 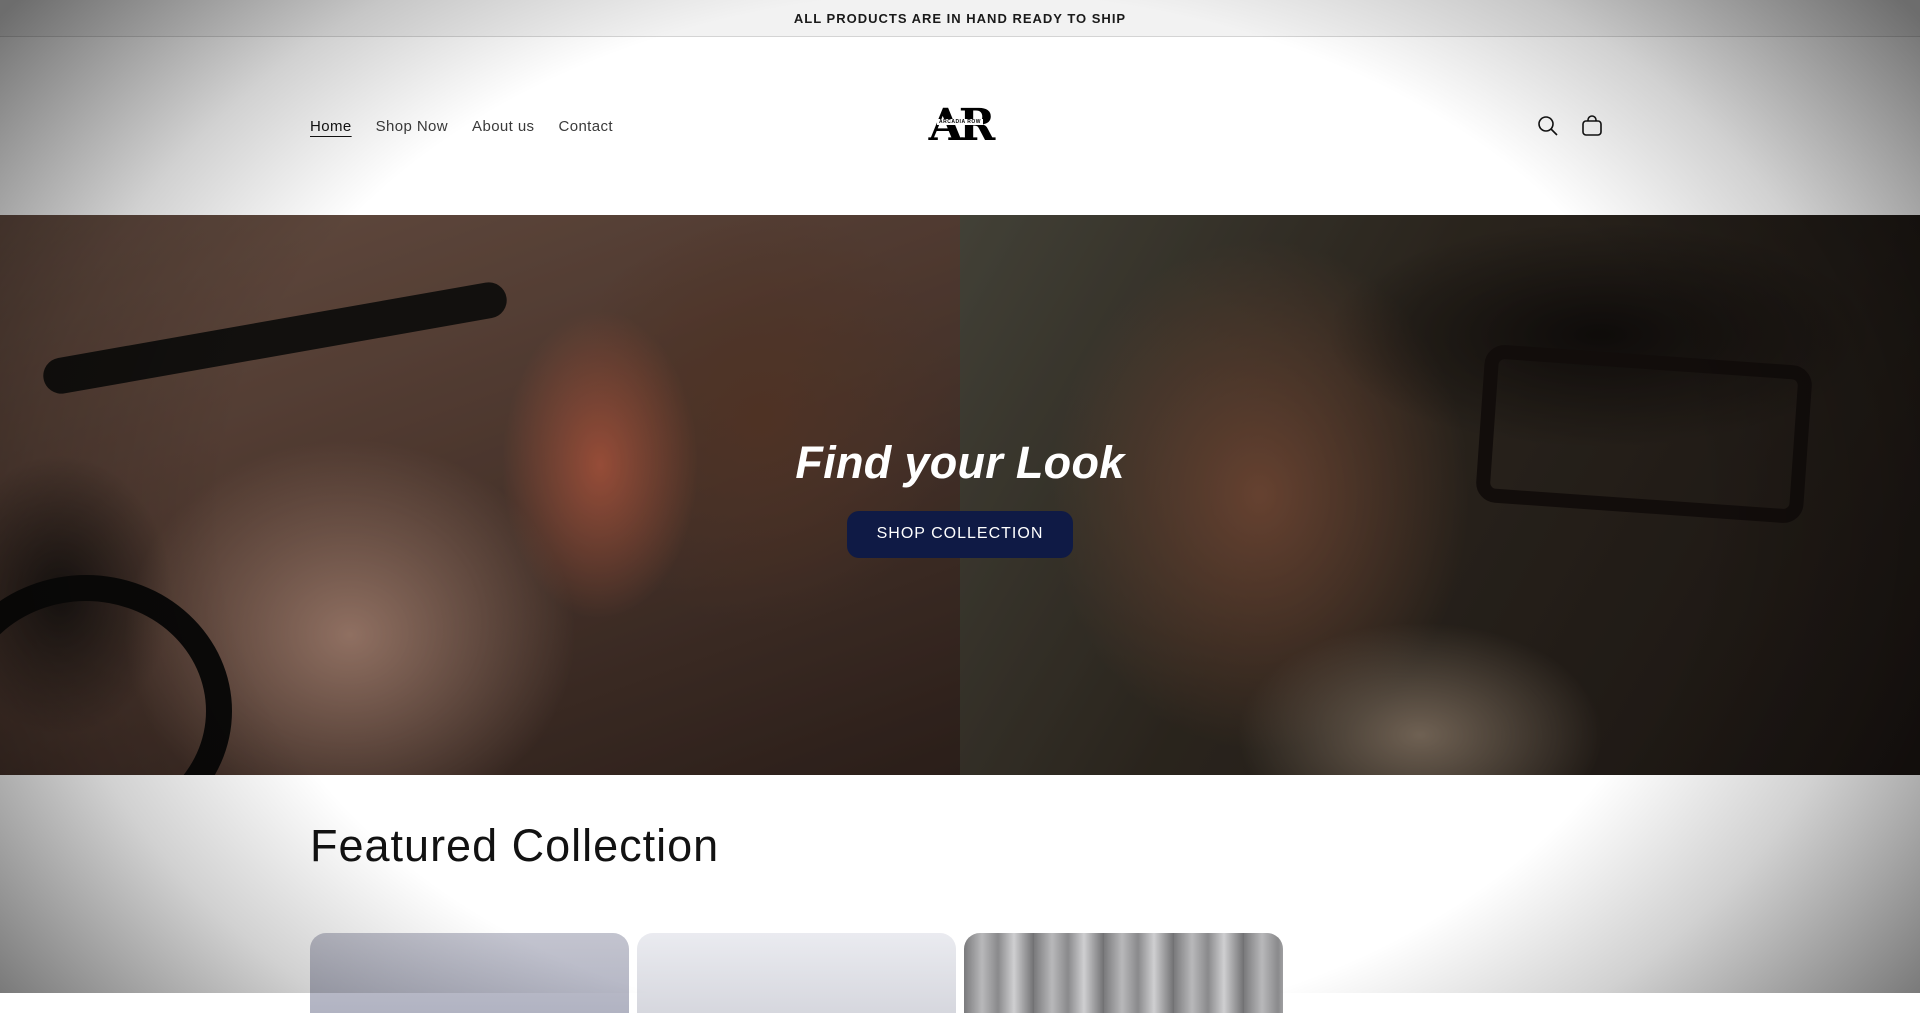 I want to click on nav-shop-now: Shop Now, so click(x=412, y=126).